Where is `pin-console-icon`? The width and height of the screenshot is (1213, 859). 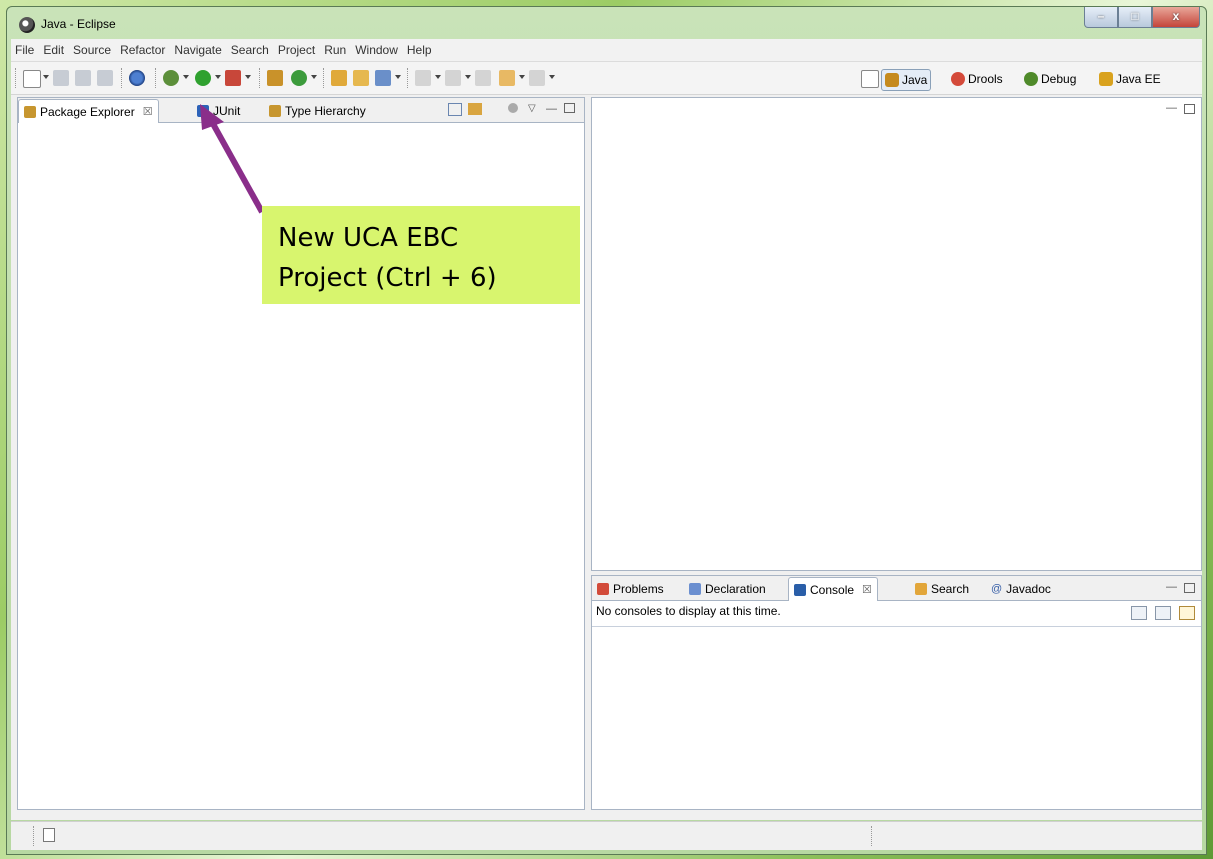
pin-console-icon is located at coordinates (1139, 613).